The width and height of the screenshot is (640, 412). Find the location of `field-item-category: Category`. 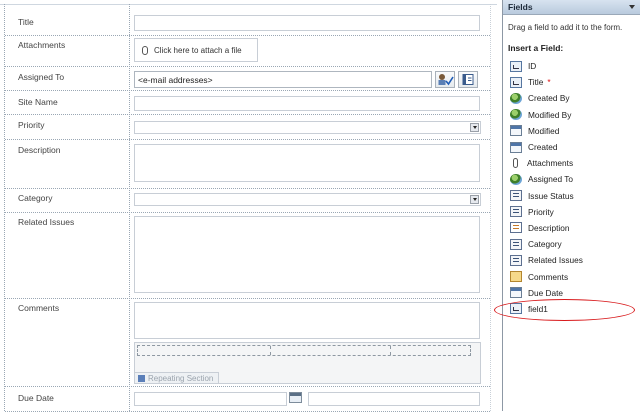

field-item-category: Category is located at coordinates (573, 244).